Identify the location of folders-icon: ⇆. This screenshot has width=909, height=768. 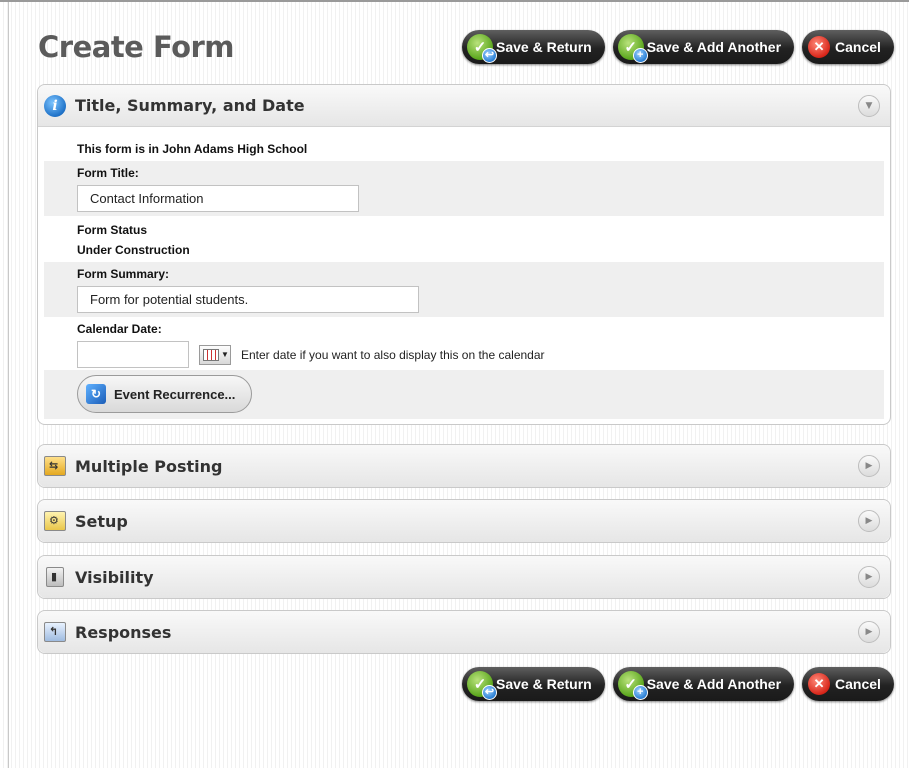
(55, 466).